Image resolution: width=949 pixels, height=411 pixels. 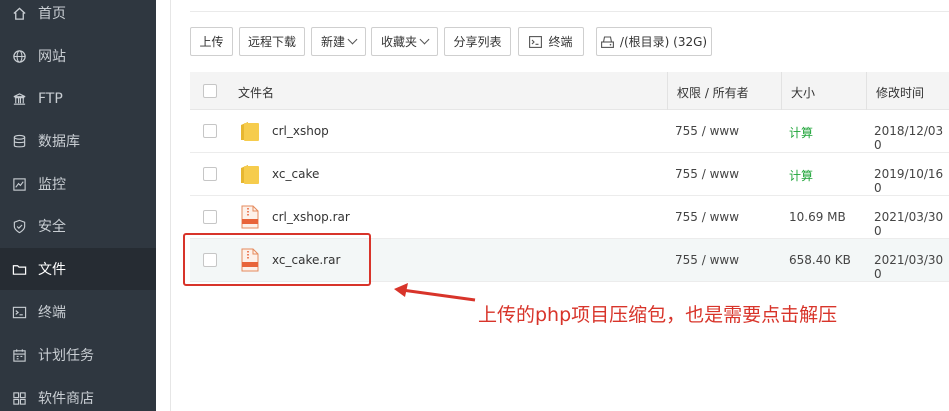 What do you see at coordinates (19, 184) in the screenshot?
I see `monitor-icon` at bounding box center [19, 184].